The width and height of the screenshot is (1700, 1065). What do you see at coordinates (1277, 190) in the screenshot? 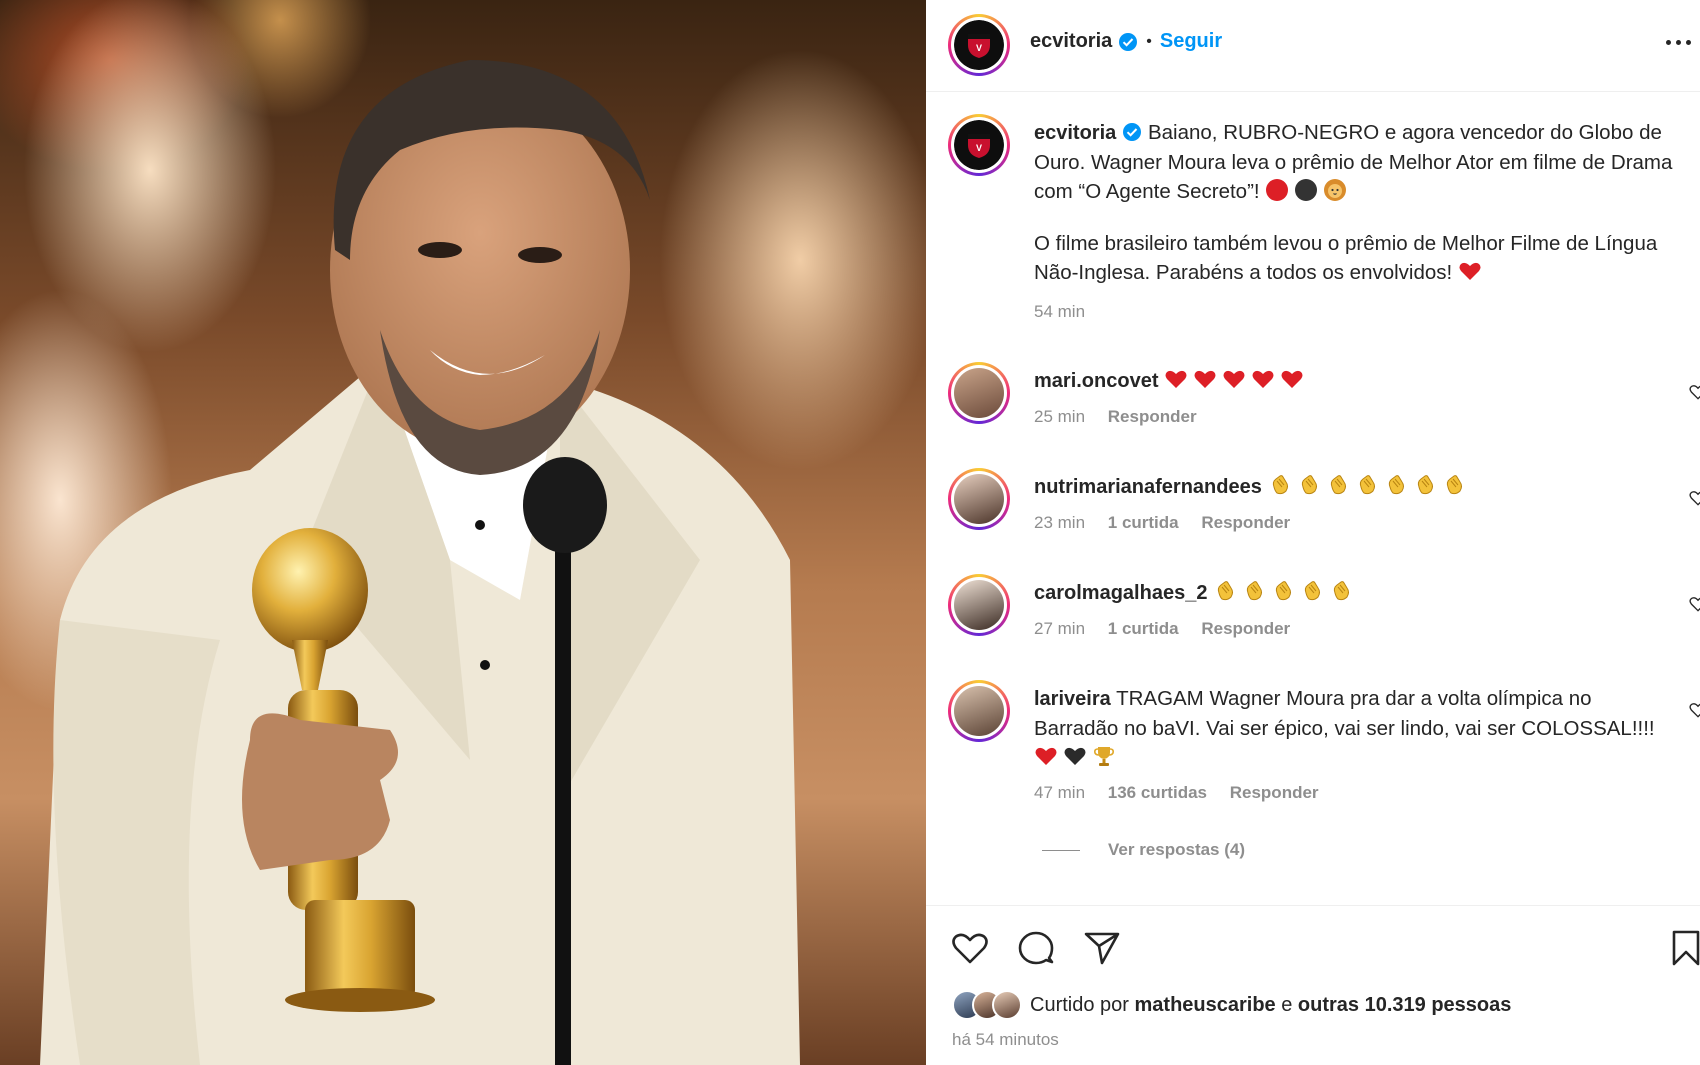
I see `red-circle-icon` at bounding box center [1277, 190].